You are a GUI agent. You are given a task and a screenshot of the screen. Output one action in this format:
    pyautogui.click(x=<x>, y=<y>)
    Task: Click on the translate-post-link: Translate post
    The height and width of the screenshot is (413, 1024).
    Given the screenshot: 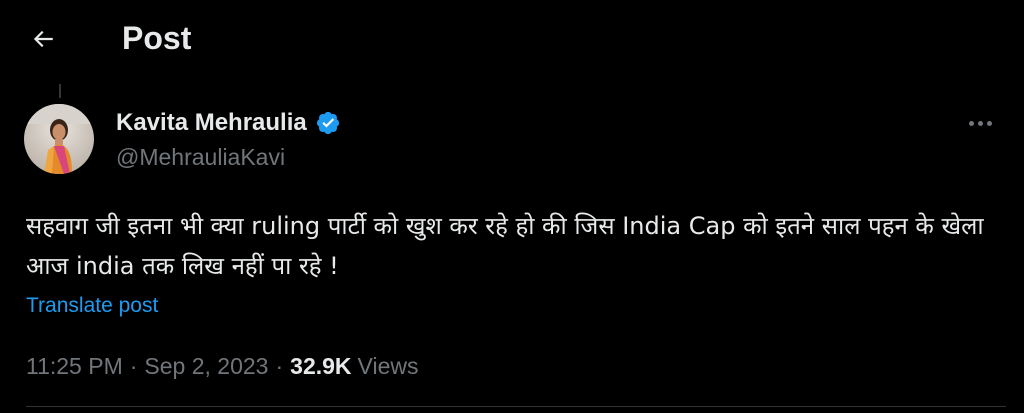 What is the action you would take?
    pyautogui.click(x=92, y=306)
    